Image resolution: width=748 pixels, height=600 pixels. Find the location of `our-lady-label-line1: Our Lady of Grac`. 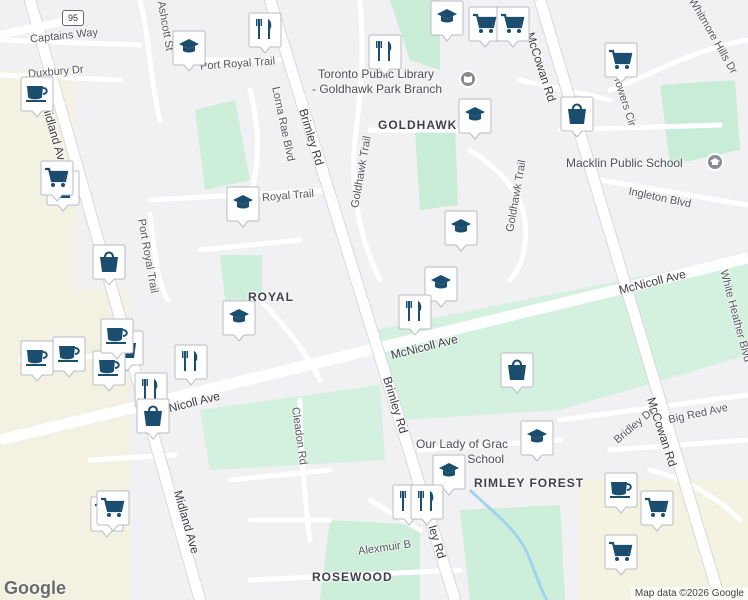

our-lady-label-line1: Our Lady of Grac is located at coordinates (462, 444).